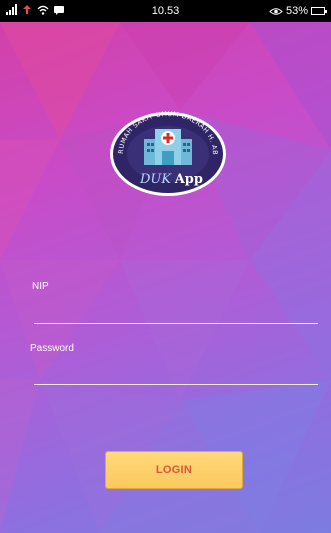 The image size is (331, 533). Describe the element at coordinates (296, 11) in the screenshot. I see `battery-percent: 53%` at that location.